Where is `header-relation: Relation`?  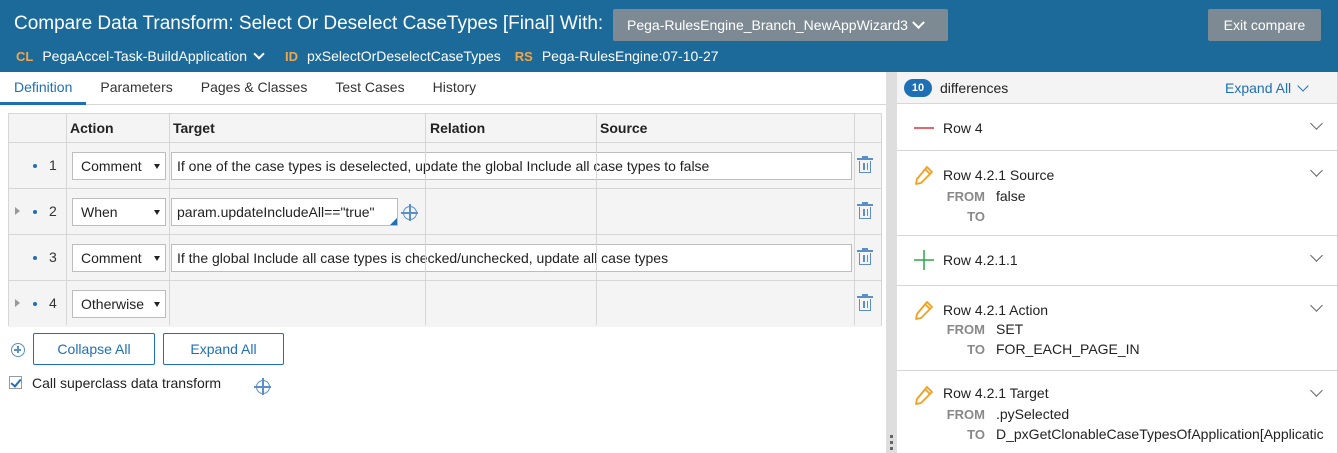 header-relation: Relation is located at coordinates (458, 128).